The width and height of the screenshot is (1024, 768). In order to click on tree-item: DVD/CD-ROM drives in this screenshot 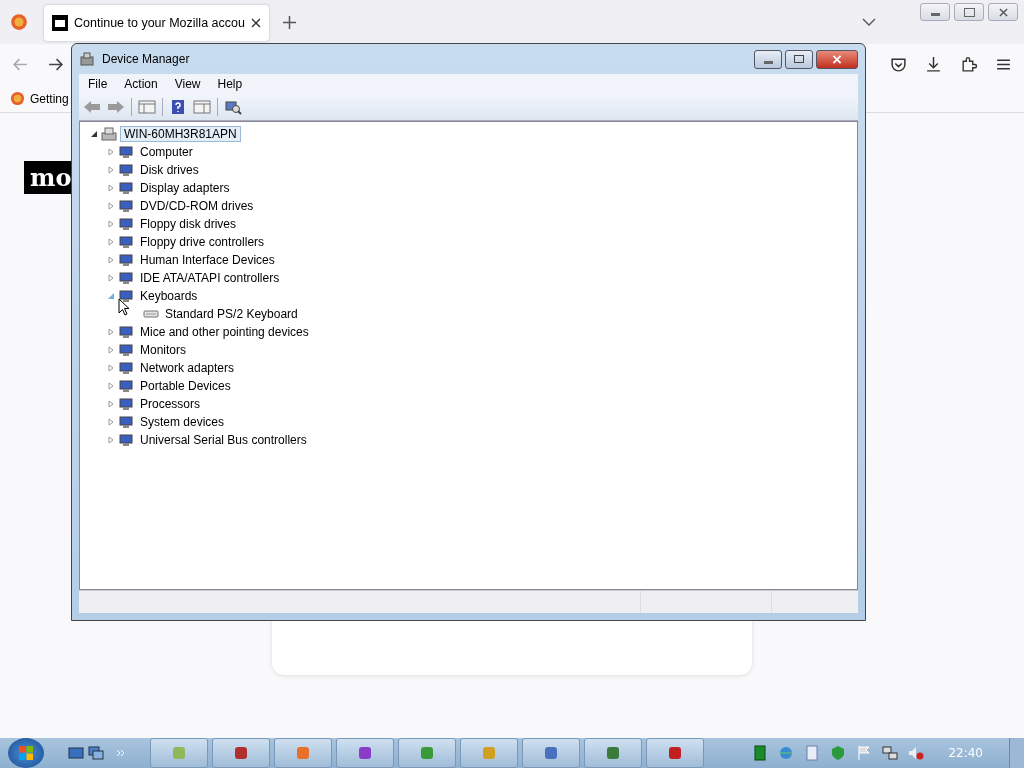, I will do `click(197, 206)`.